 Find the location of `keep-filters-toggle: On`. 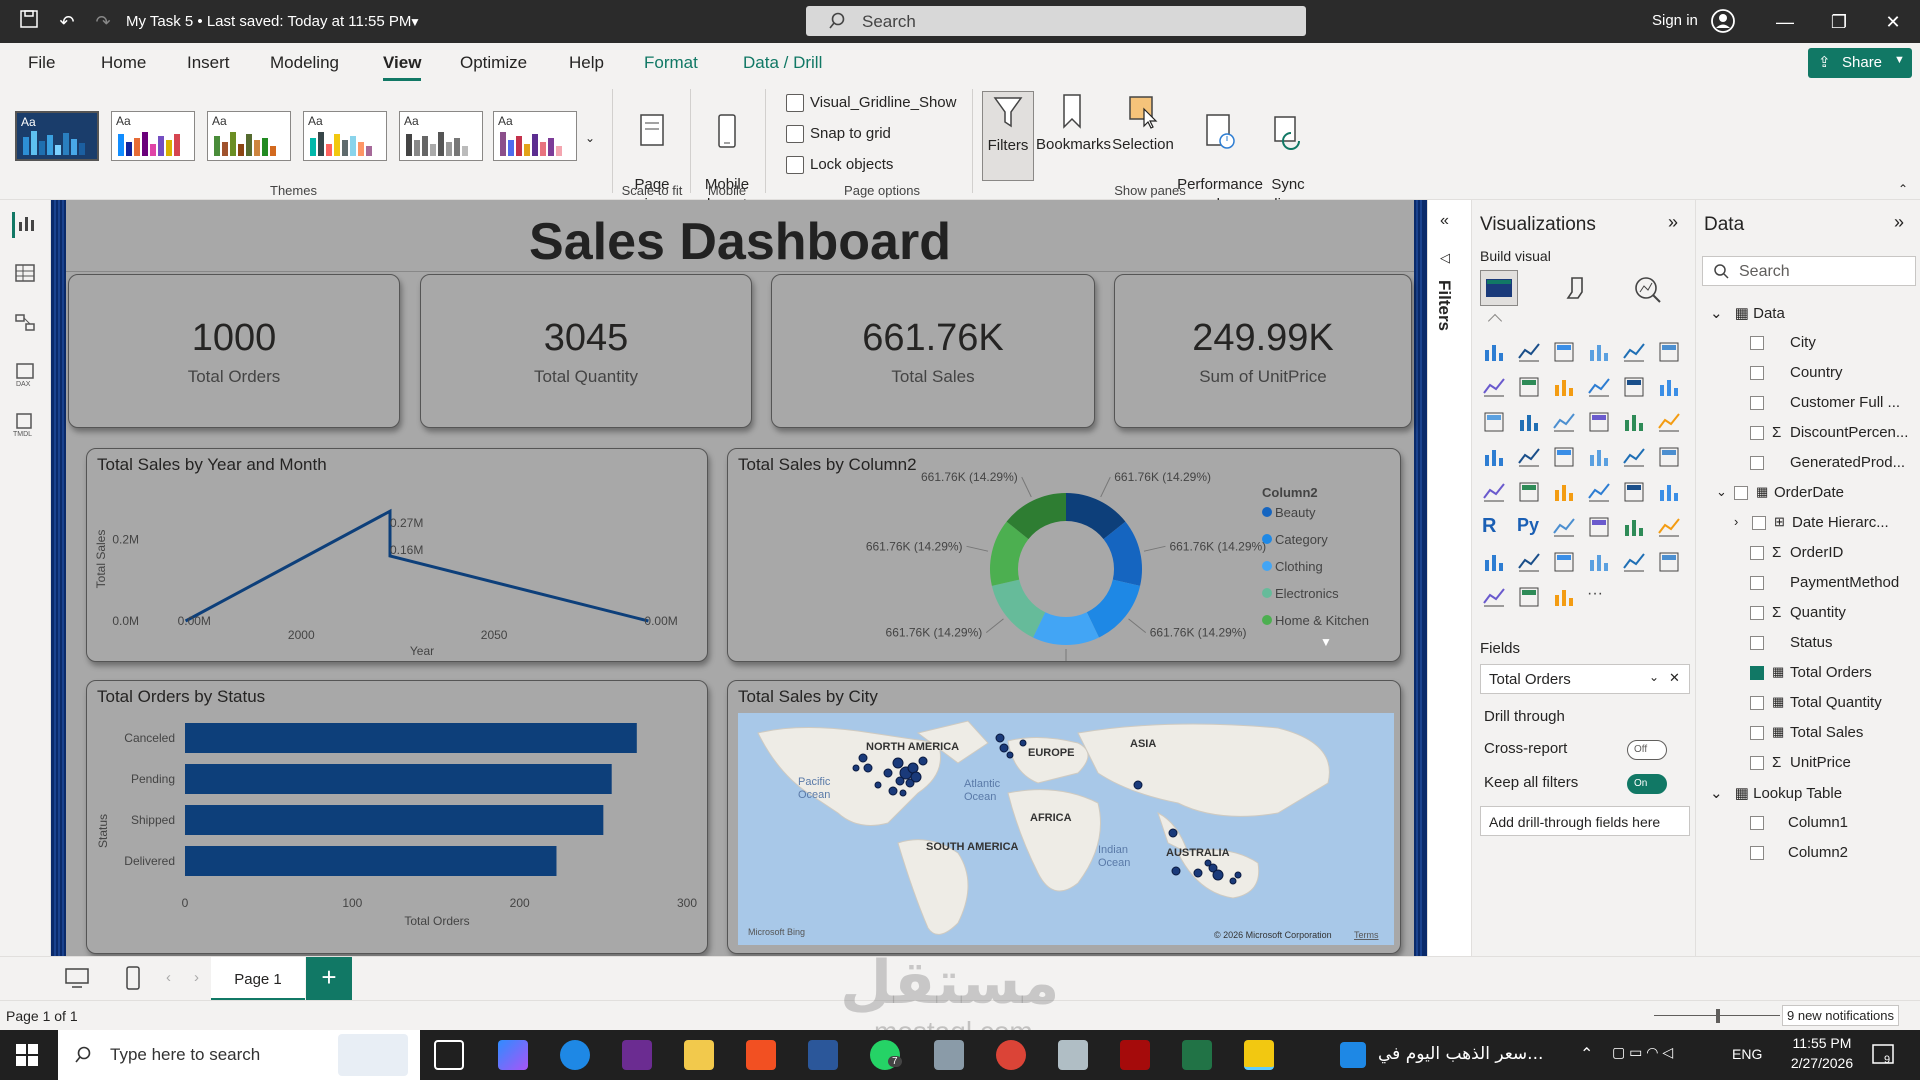

keep-filters-toggle: On is located at coordinates (1647, 784).